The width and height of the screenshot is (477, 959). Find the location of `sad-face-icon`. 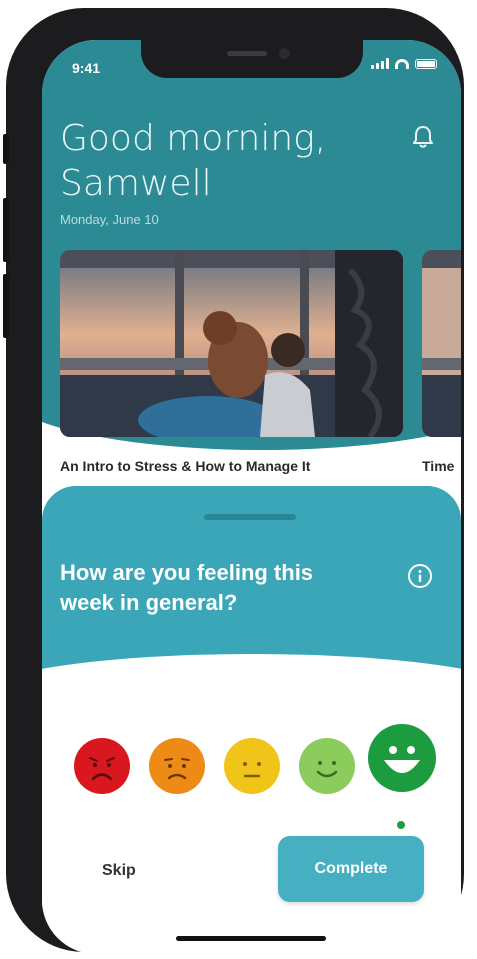

sad-face-icon is located at coordinates (177, 766).